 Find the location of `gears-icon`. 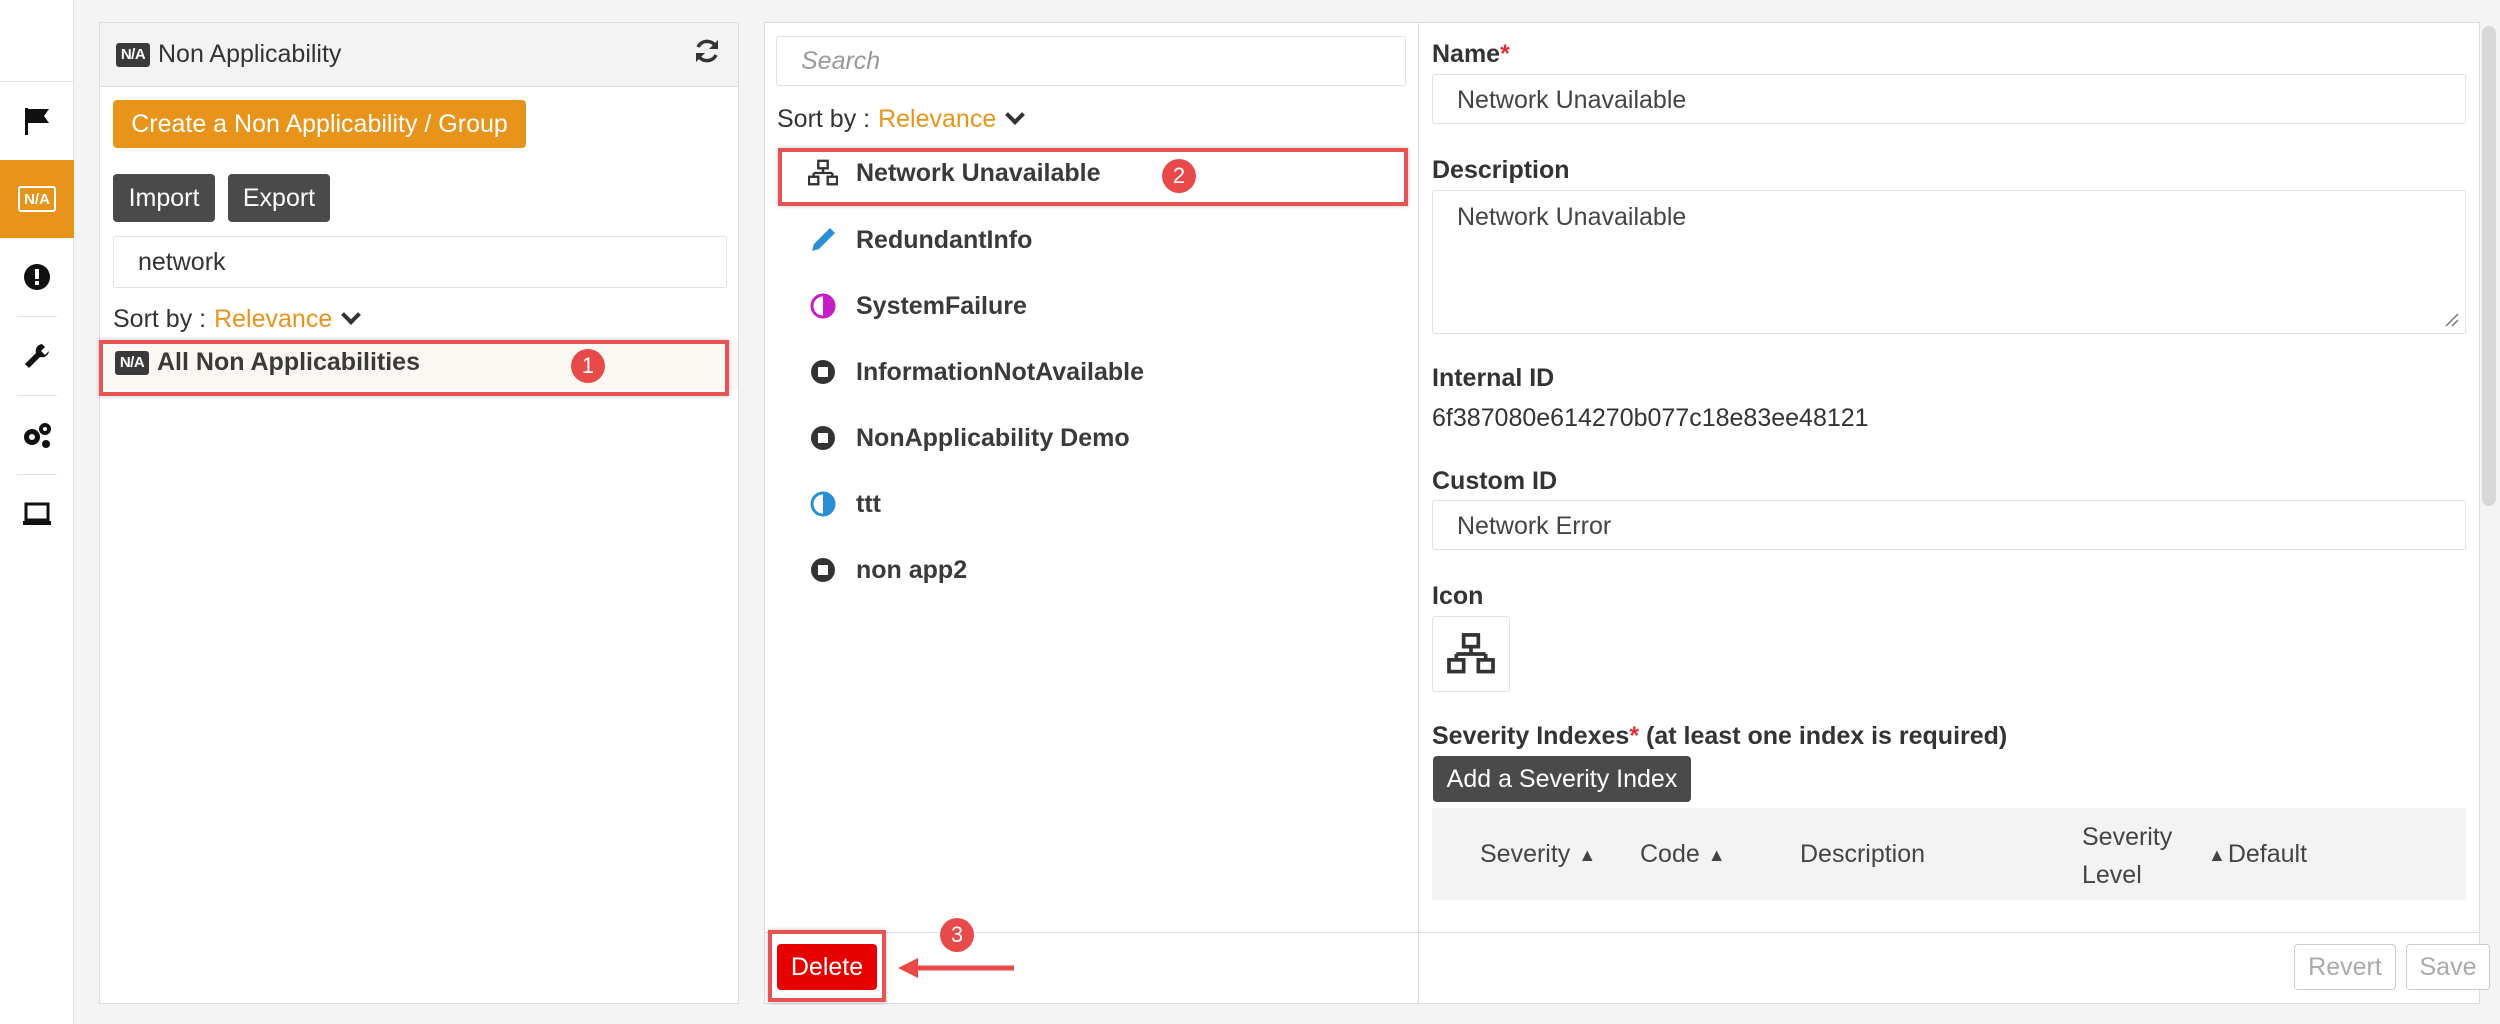

gears-icon is located at coordinates (37, 435).